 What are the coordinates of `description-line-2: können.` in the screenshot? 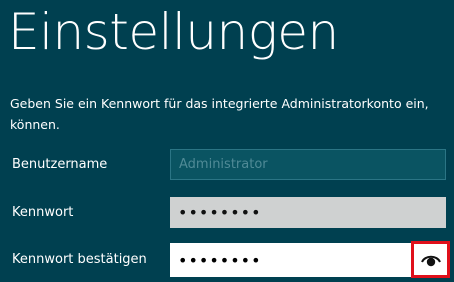 It's located at (35, 124).